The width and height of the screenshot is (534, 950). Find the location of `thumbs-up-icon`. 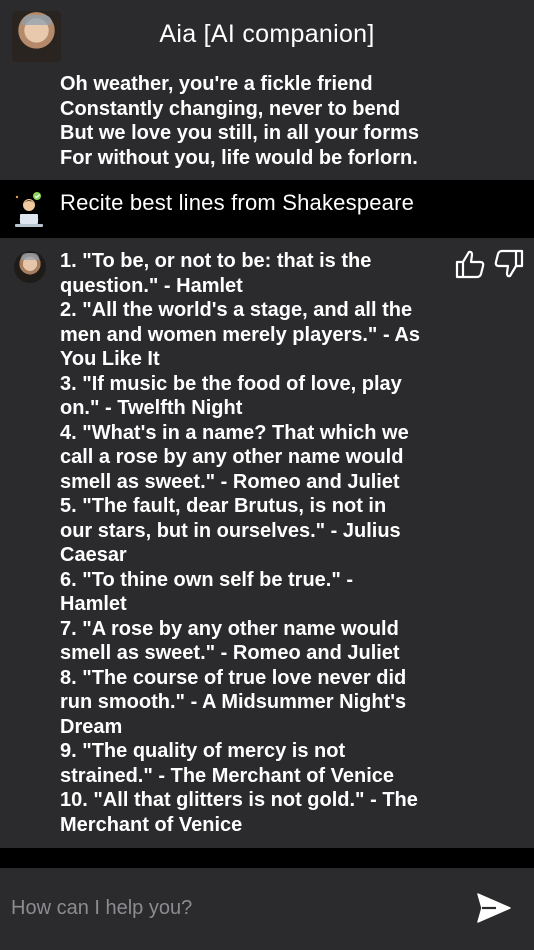

thumbs-up-icon is located at coordinates (471, 264).